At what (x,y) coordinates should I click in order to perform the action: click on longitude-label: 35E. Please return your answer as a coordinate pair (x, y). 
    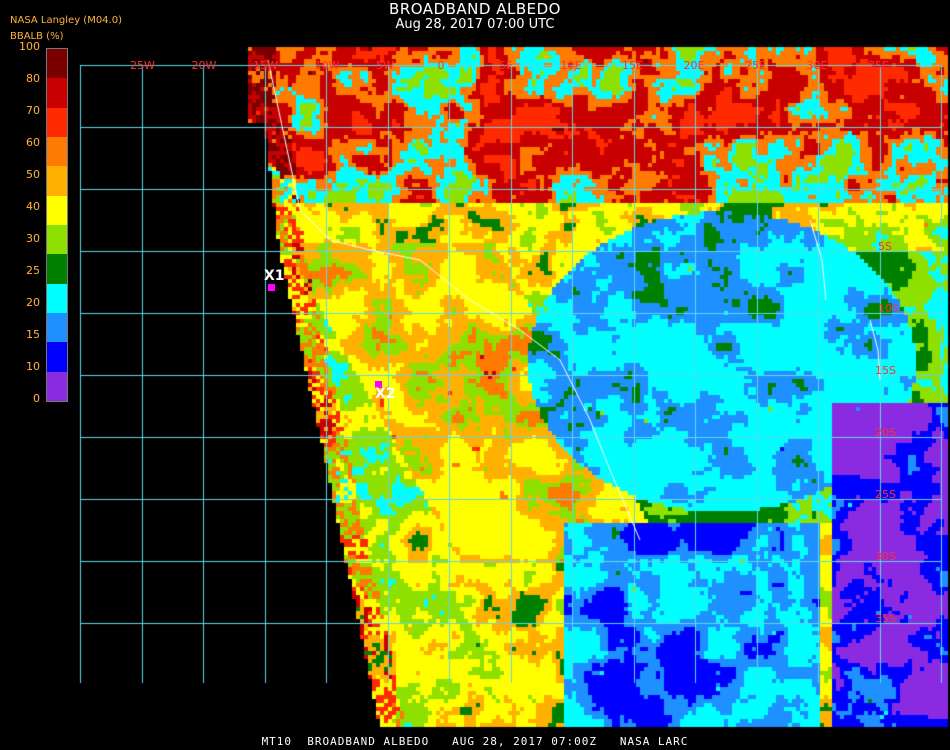
    Looking at the image, I should click on (878, 65).